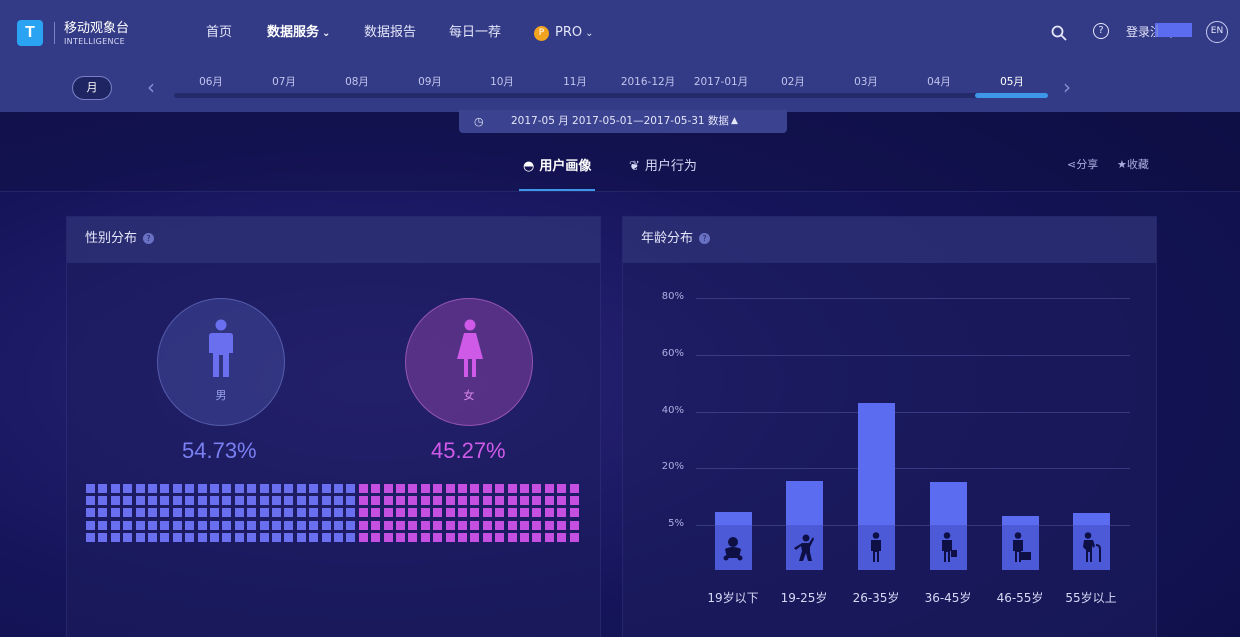 This screenshot has width=1240, height=637. What do you see at coordinates (30, 33) in the screenshot?
I see `logo-icon: T` at bounding box center [30, 33].